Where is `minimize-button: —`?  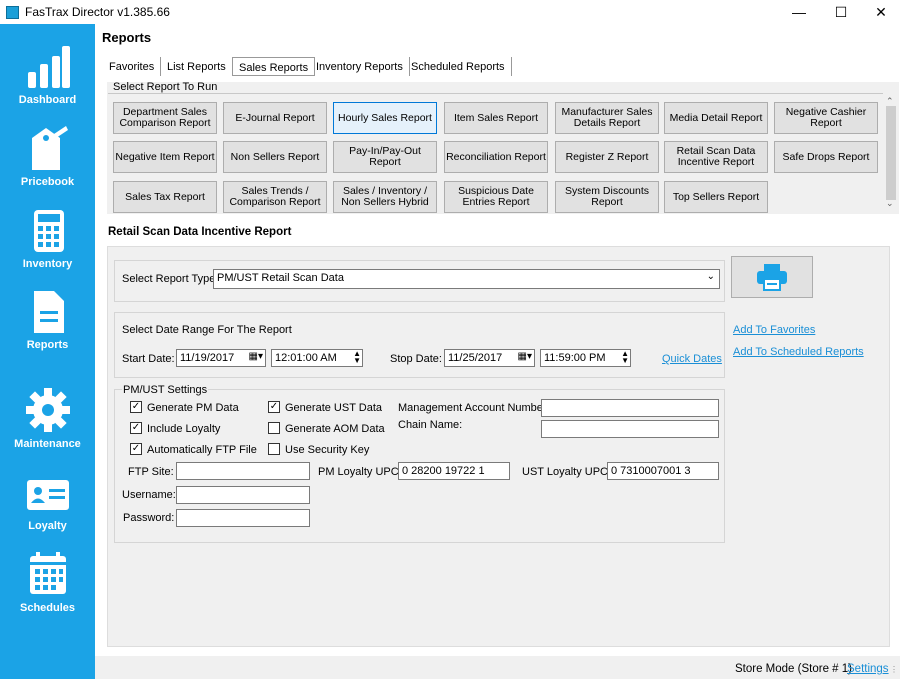 minimize-button: — is located at coordinates (799, 12).